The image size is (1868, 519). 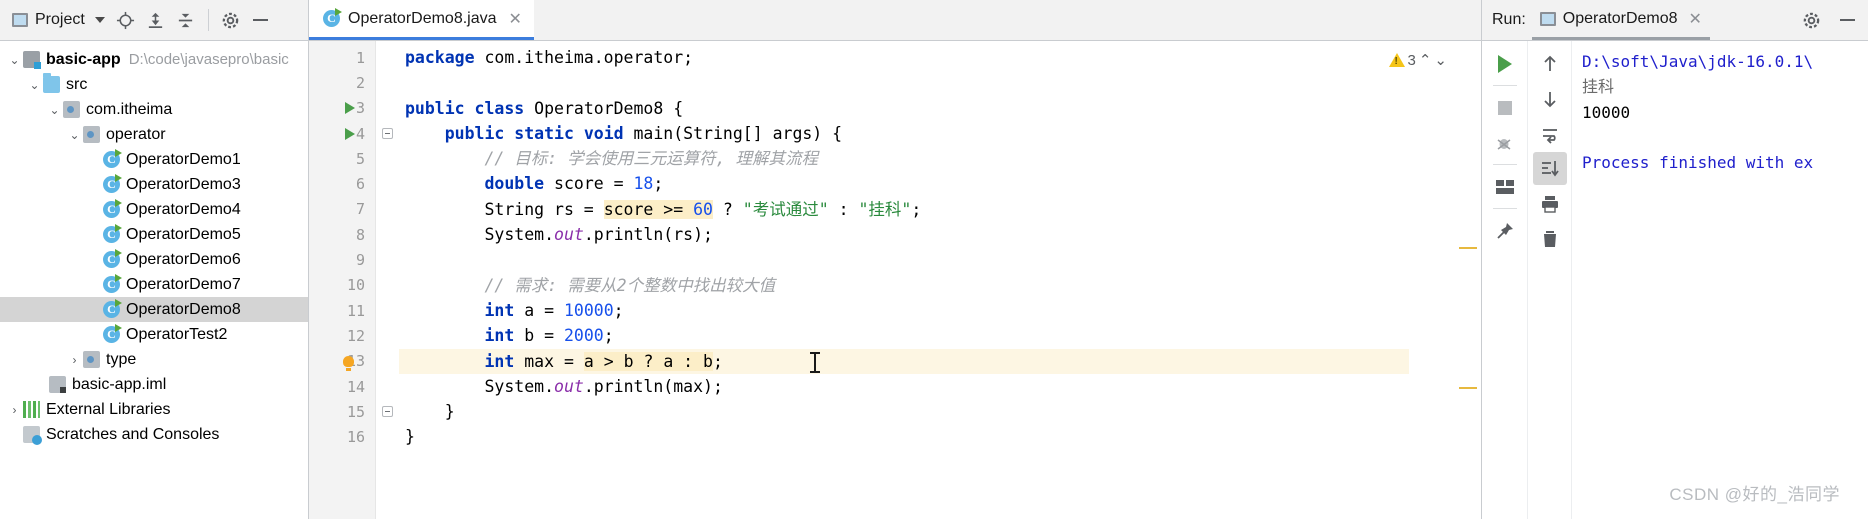 I want to click on tree-item-operatordemo5: C OperatorDemo5, so click(x=154, y=234).